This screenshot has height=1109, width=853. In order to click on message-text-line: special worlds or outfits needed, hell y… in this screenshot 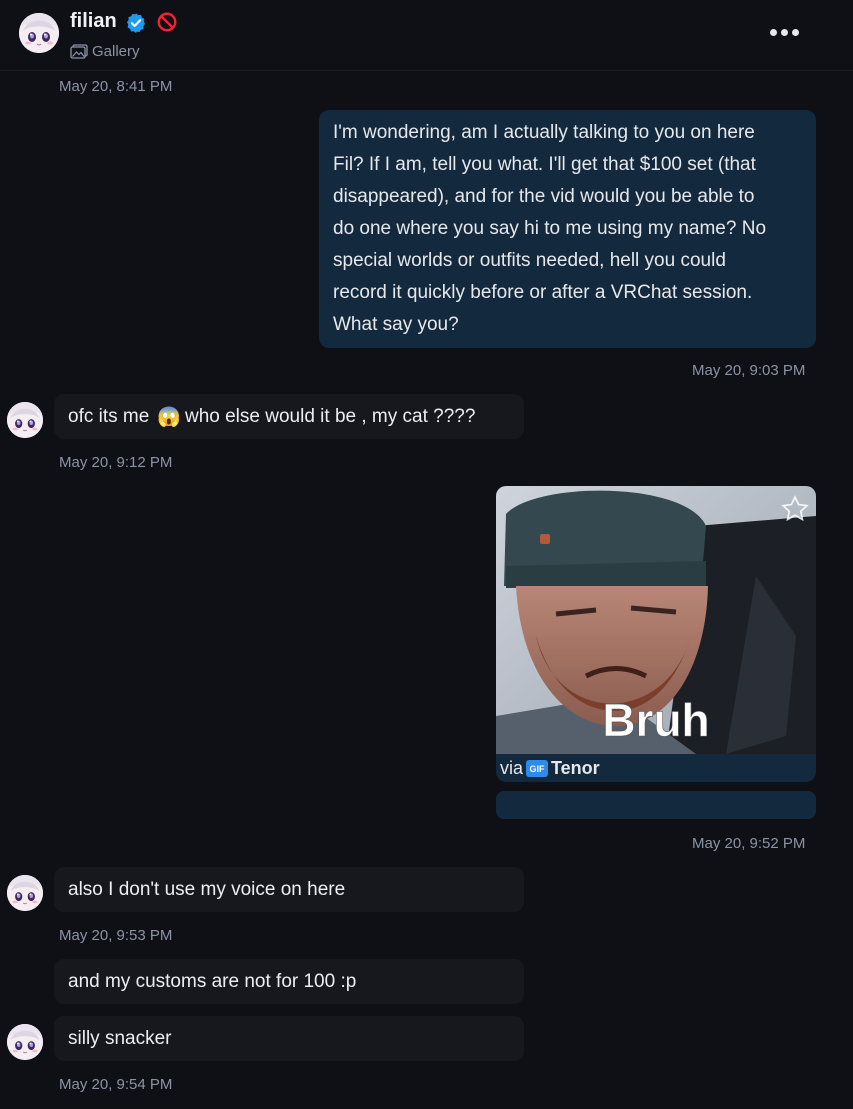, I will do `click(529, 260)`.